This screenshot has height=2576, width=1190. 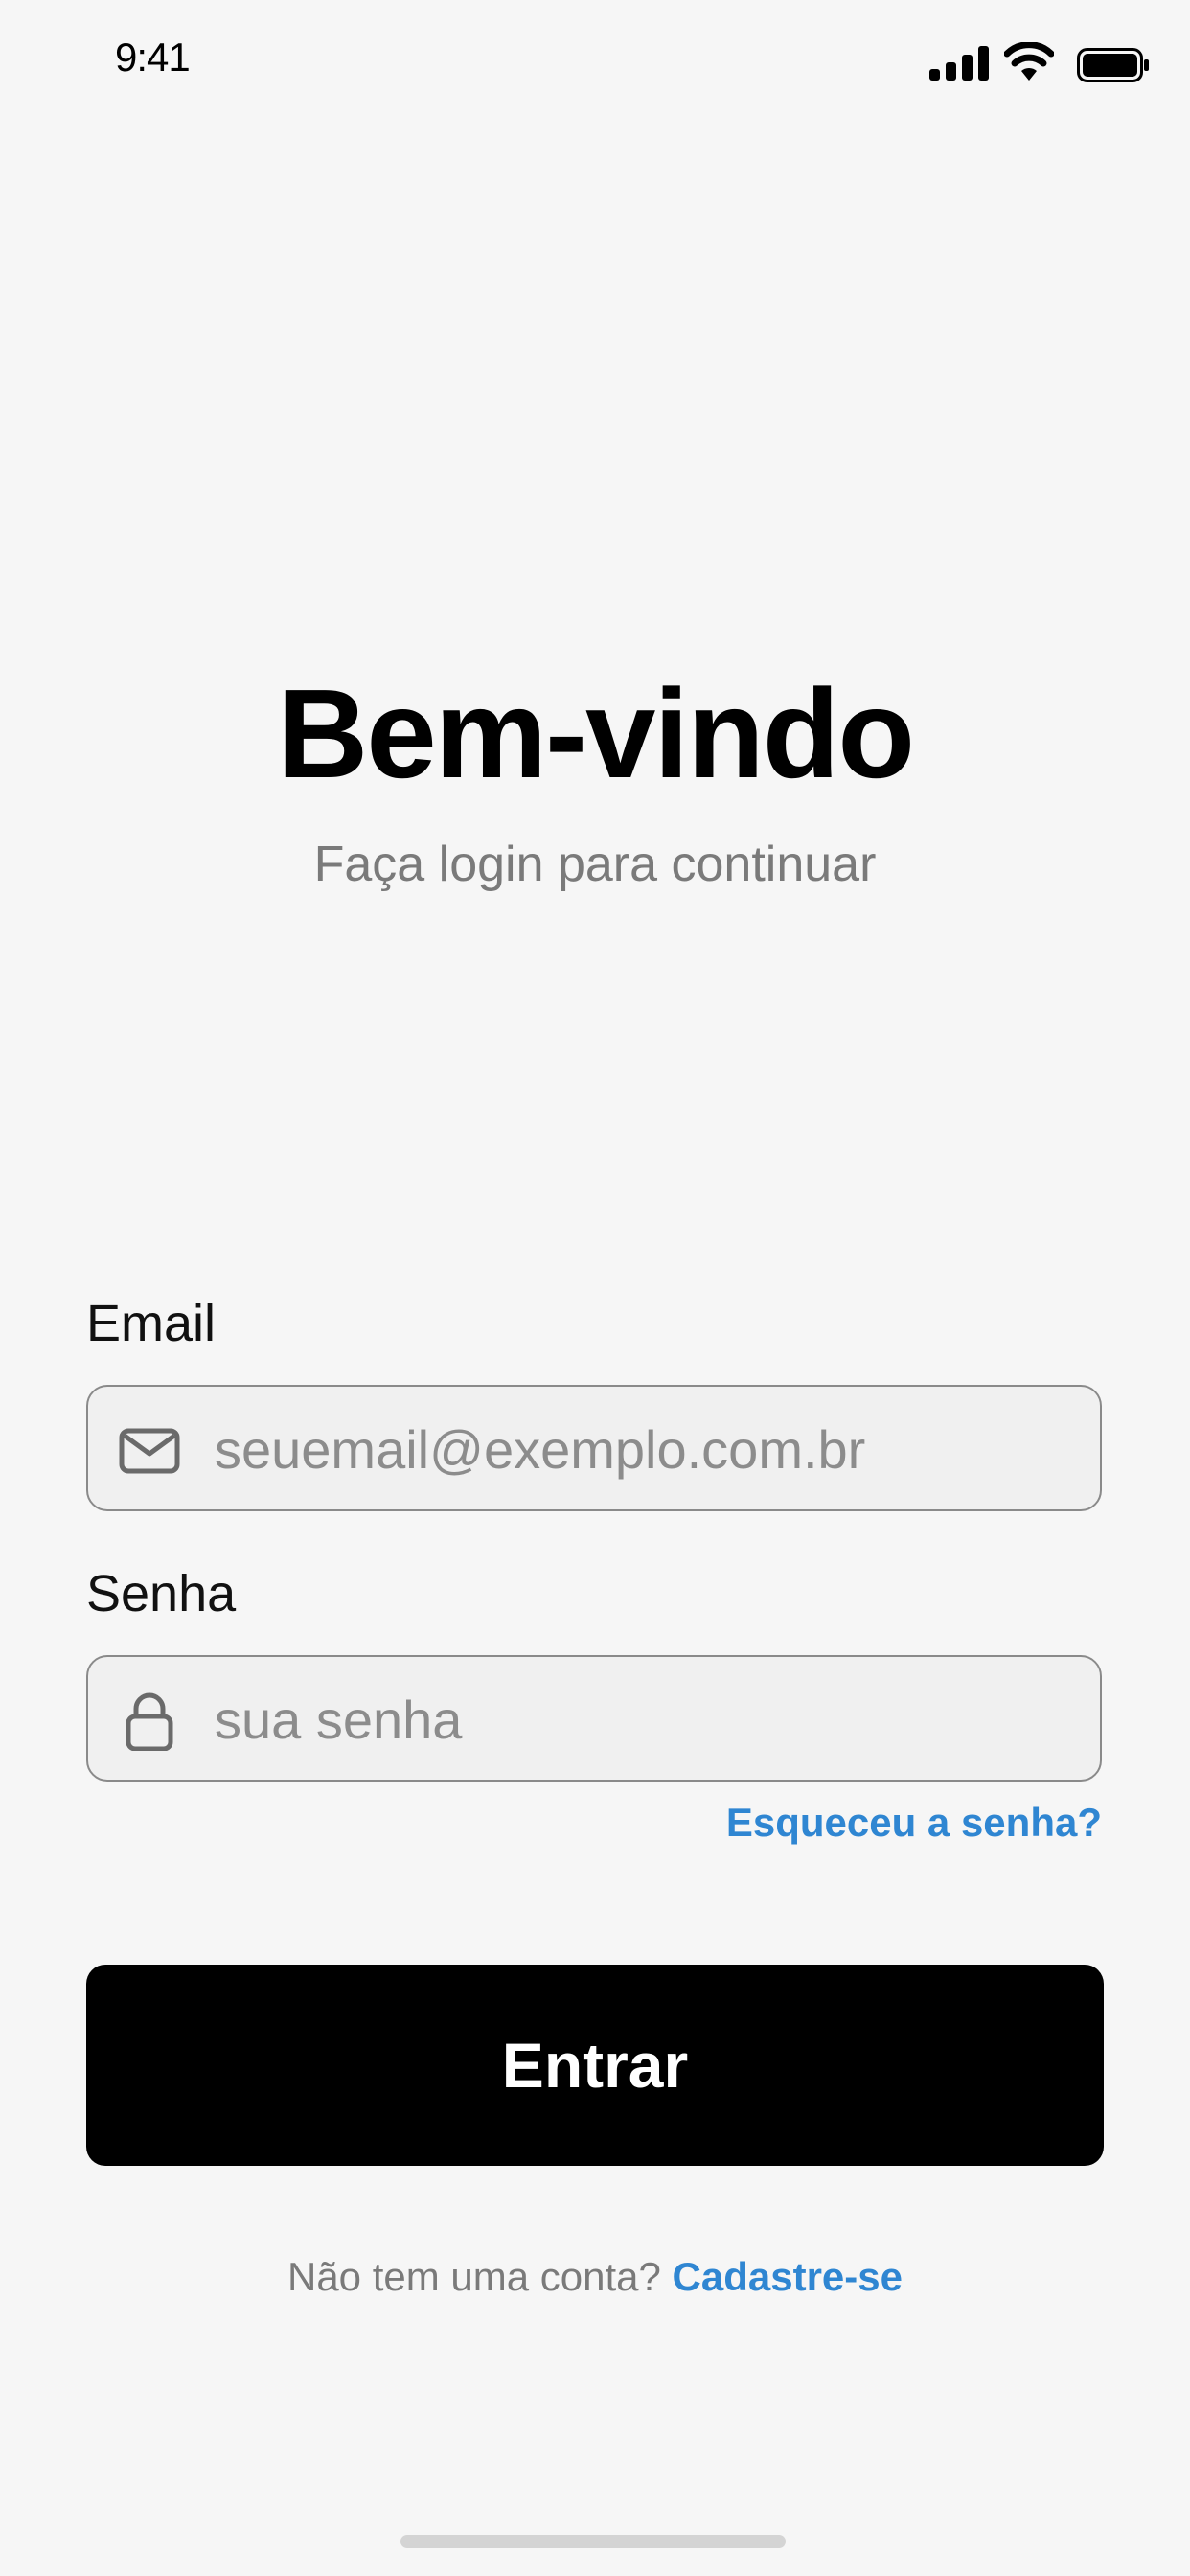 I want to click on signup-prompt: Não tem uma conta? Cadastre-se, so click(x=595, y=2277).